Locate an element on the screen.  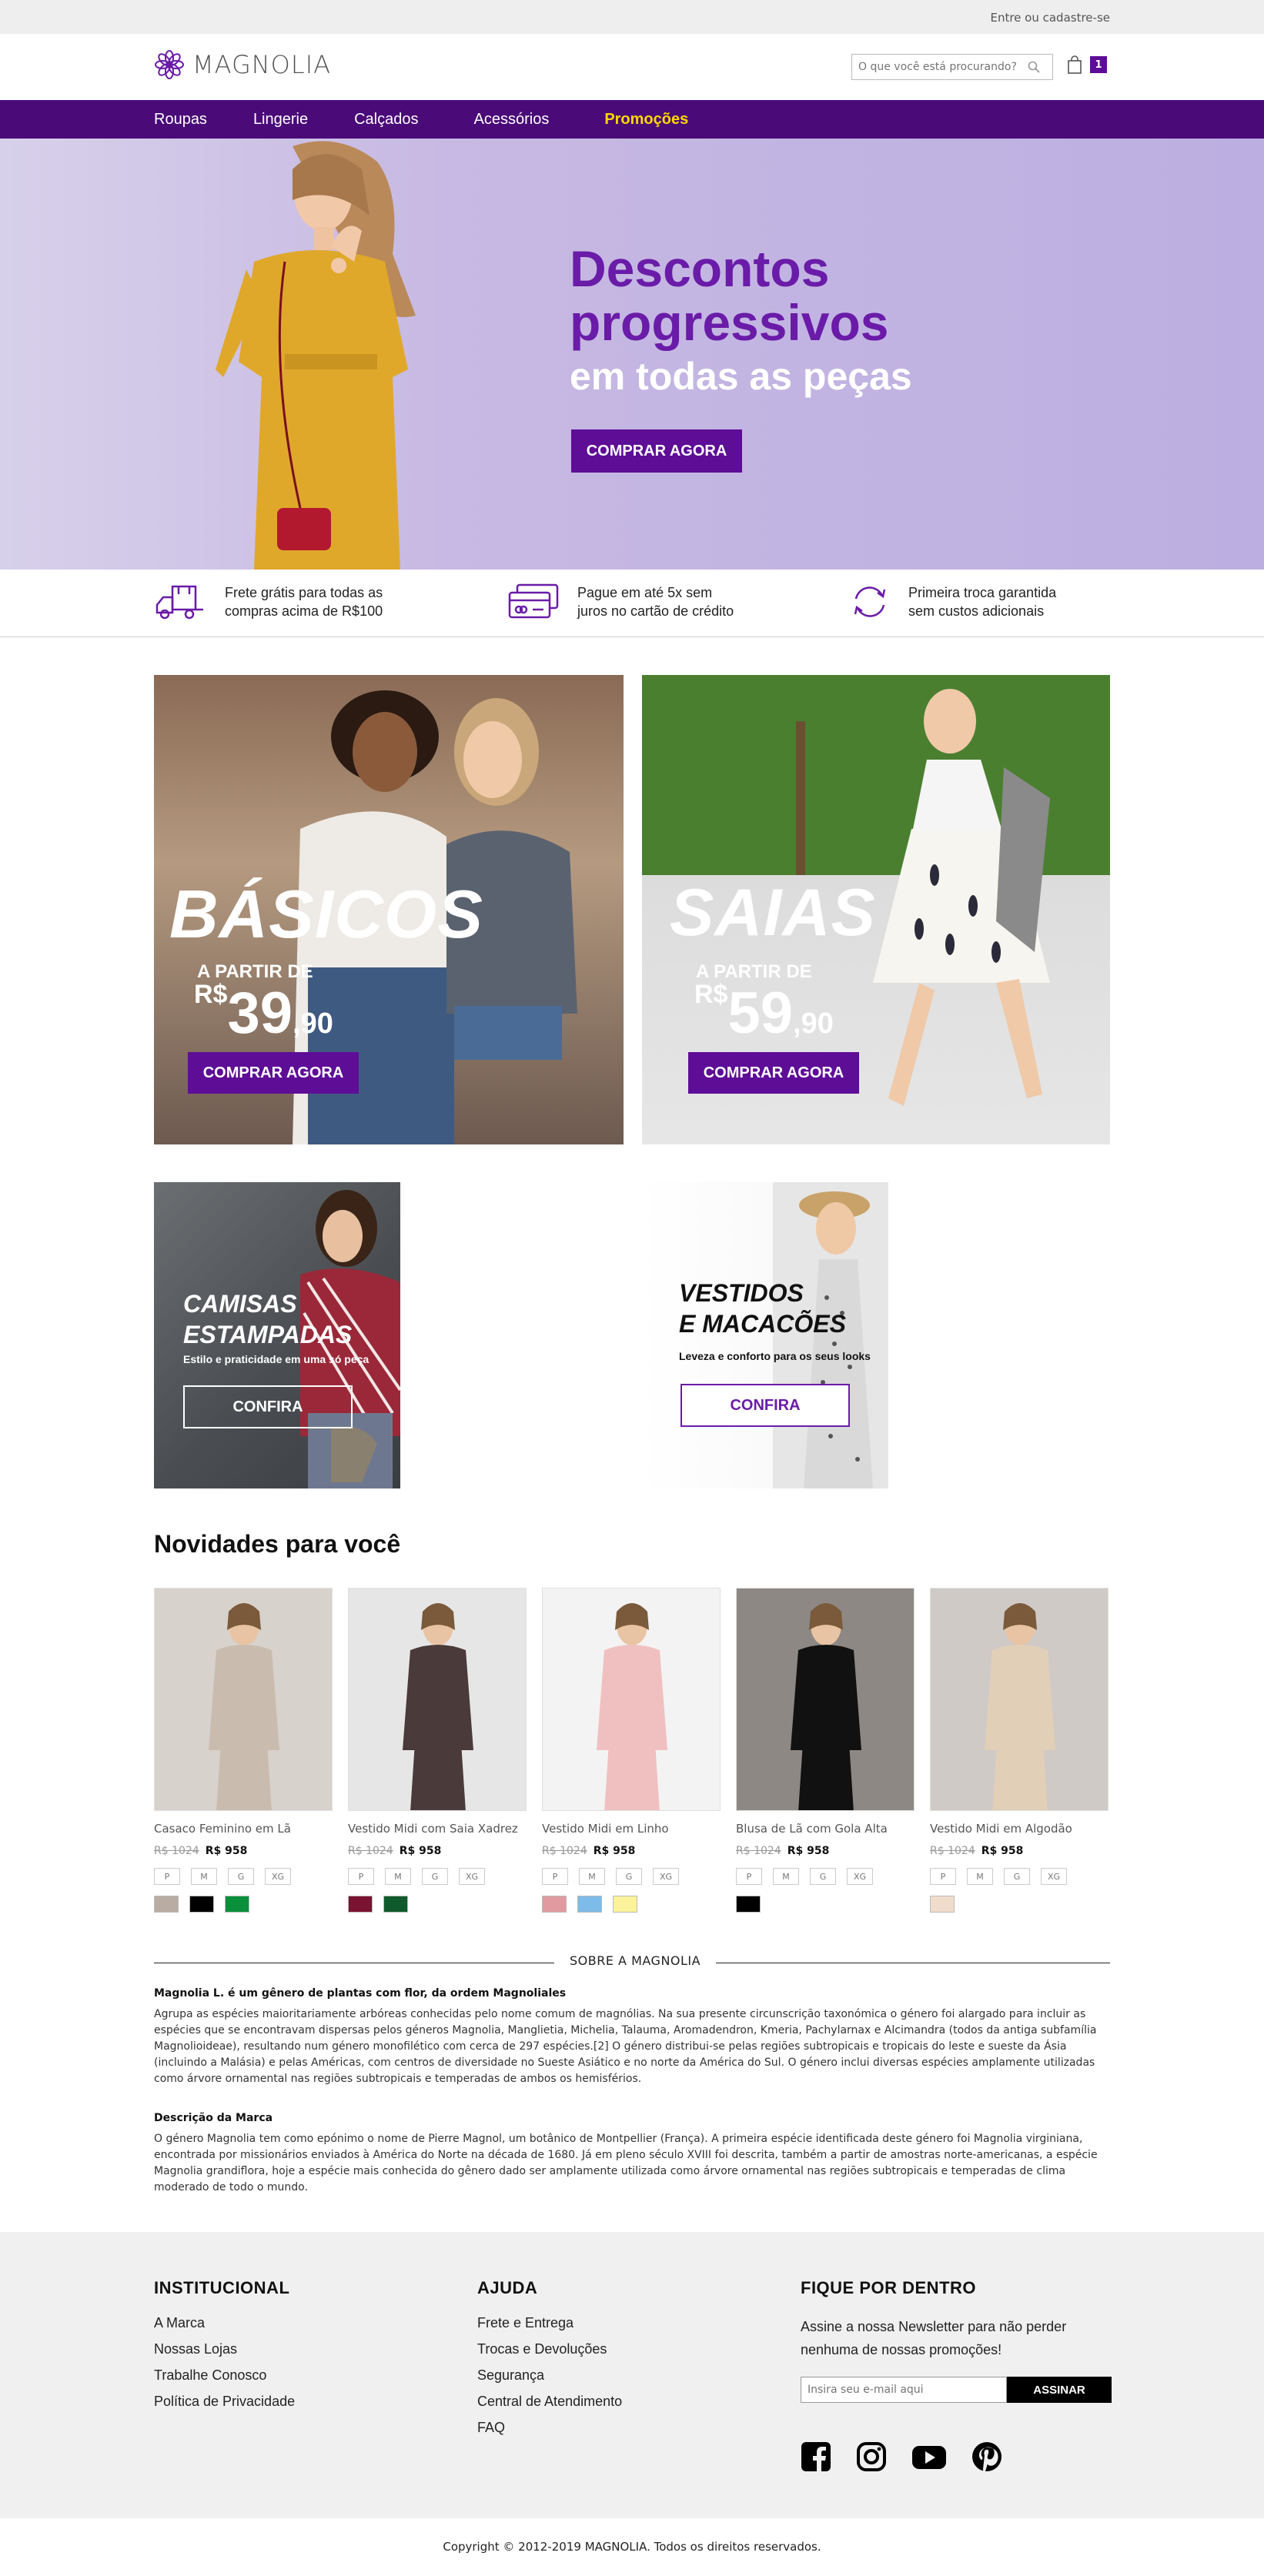
newsletter-email-input is located at coordinates (904, 2390).